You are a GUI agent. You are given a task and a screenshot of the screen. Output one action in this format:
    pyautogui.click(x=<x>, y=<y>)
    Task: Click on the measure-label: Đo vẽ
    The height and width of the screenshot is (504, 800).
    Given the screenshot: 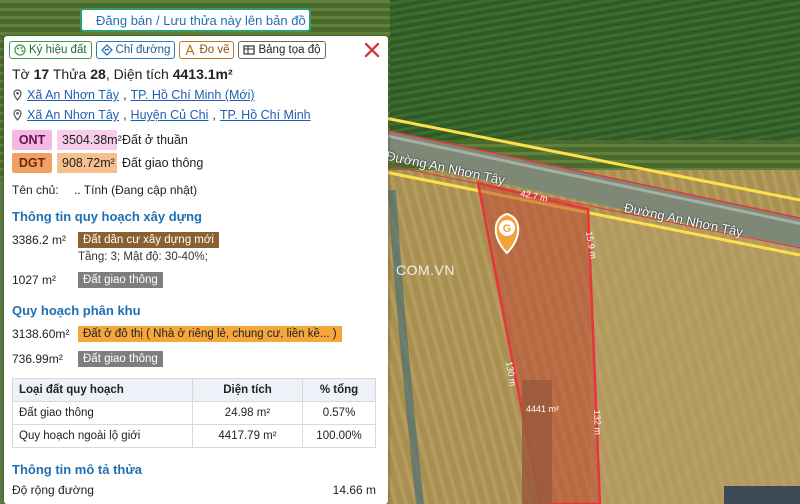 What is the action you would take?
    pyautogui.click(x=214, y=50)
    